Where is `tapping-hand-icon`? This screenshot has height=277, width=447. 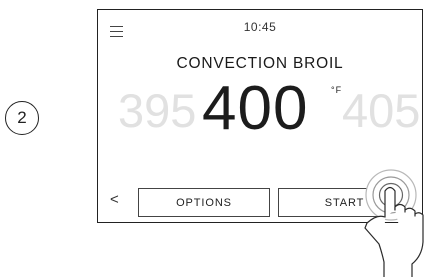 tapping-hand-icon is located at coordinates (394, 223).